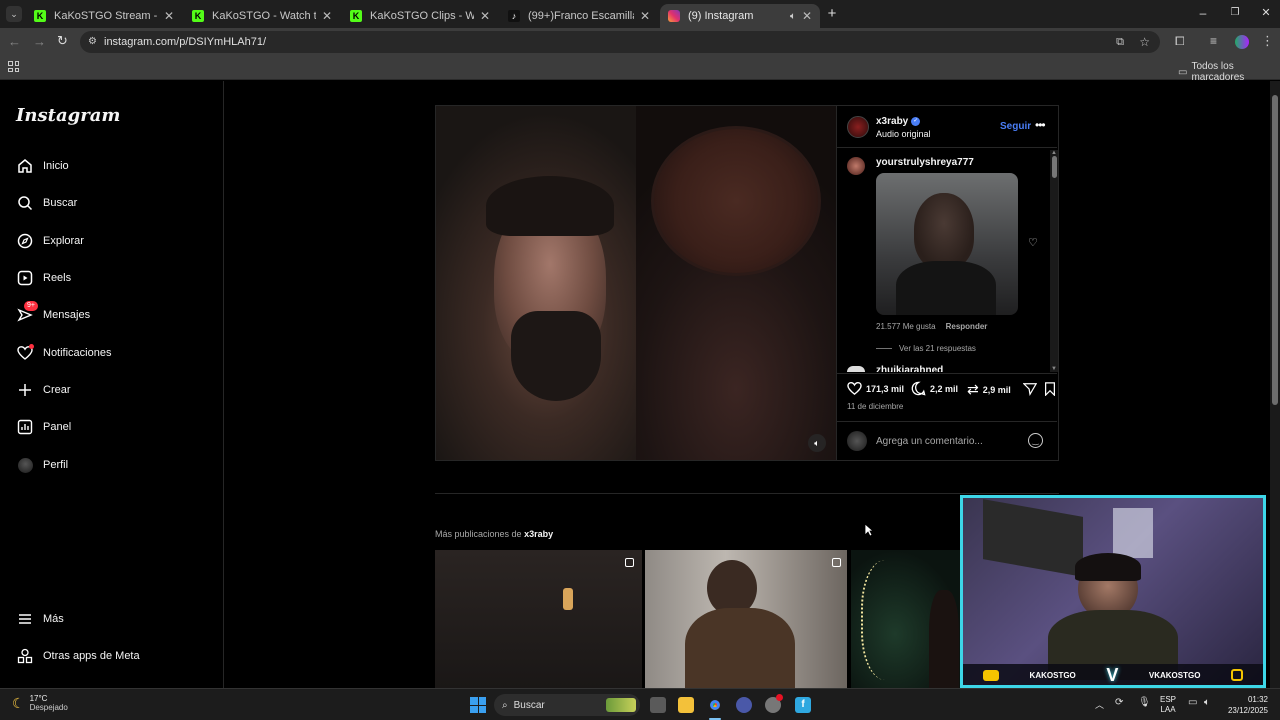  Describe the element at coordinates (478, 705) in the screenshot. I see `start-button` at that location.